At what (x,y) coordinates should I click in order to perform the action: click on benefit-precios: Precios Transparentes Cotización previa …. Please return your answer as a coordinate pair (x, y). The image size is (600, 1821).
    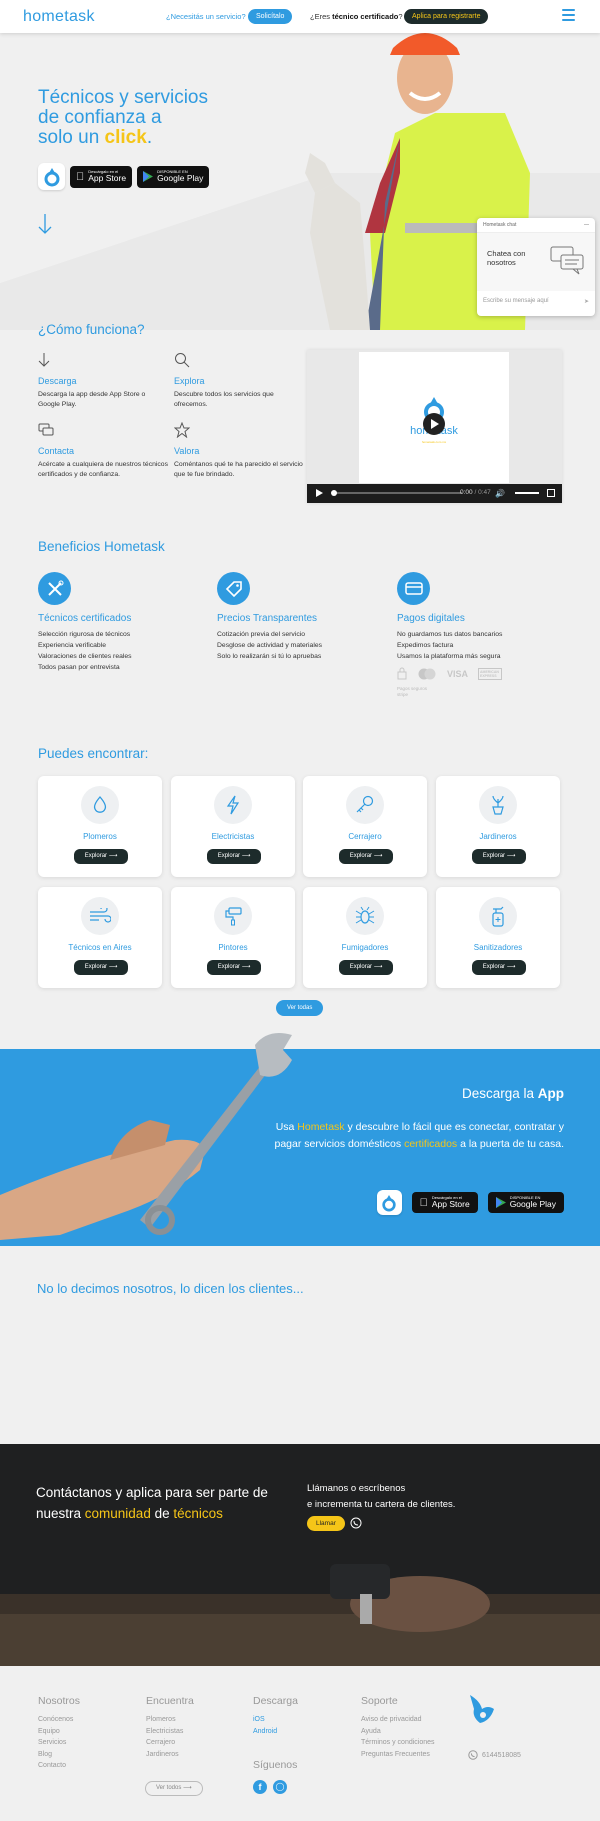
    Looking at the image, I should click on (302, 617).